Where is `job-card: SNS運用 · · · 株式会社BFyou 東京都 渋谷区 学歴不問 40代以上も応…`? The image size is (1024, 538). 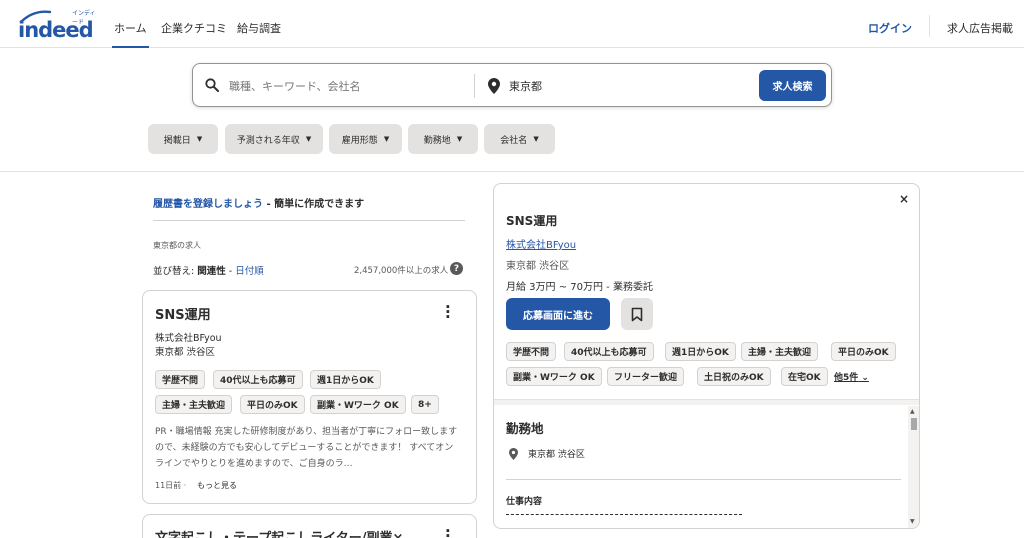
job-card: SNS運用 · · · 株式会社BFyou 東京都 渋谷区 学歴不問 40代以上も応… is located at coordinates (309, 397).